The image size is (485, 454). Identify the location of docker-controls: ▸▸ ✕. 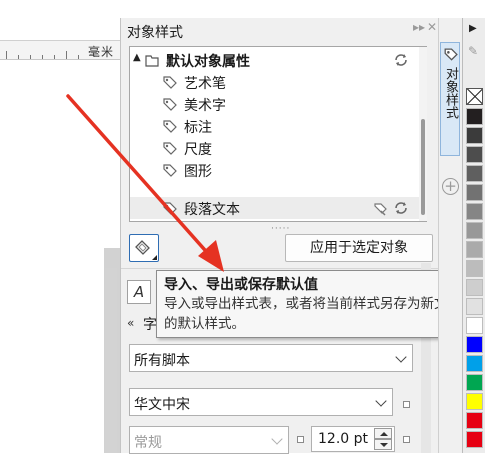
(425, 30).